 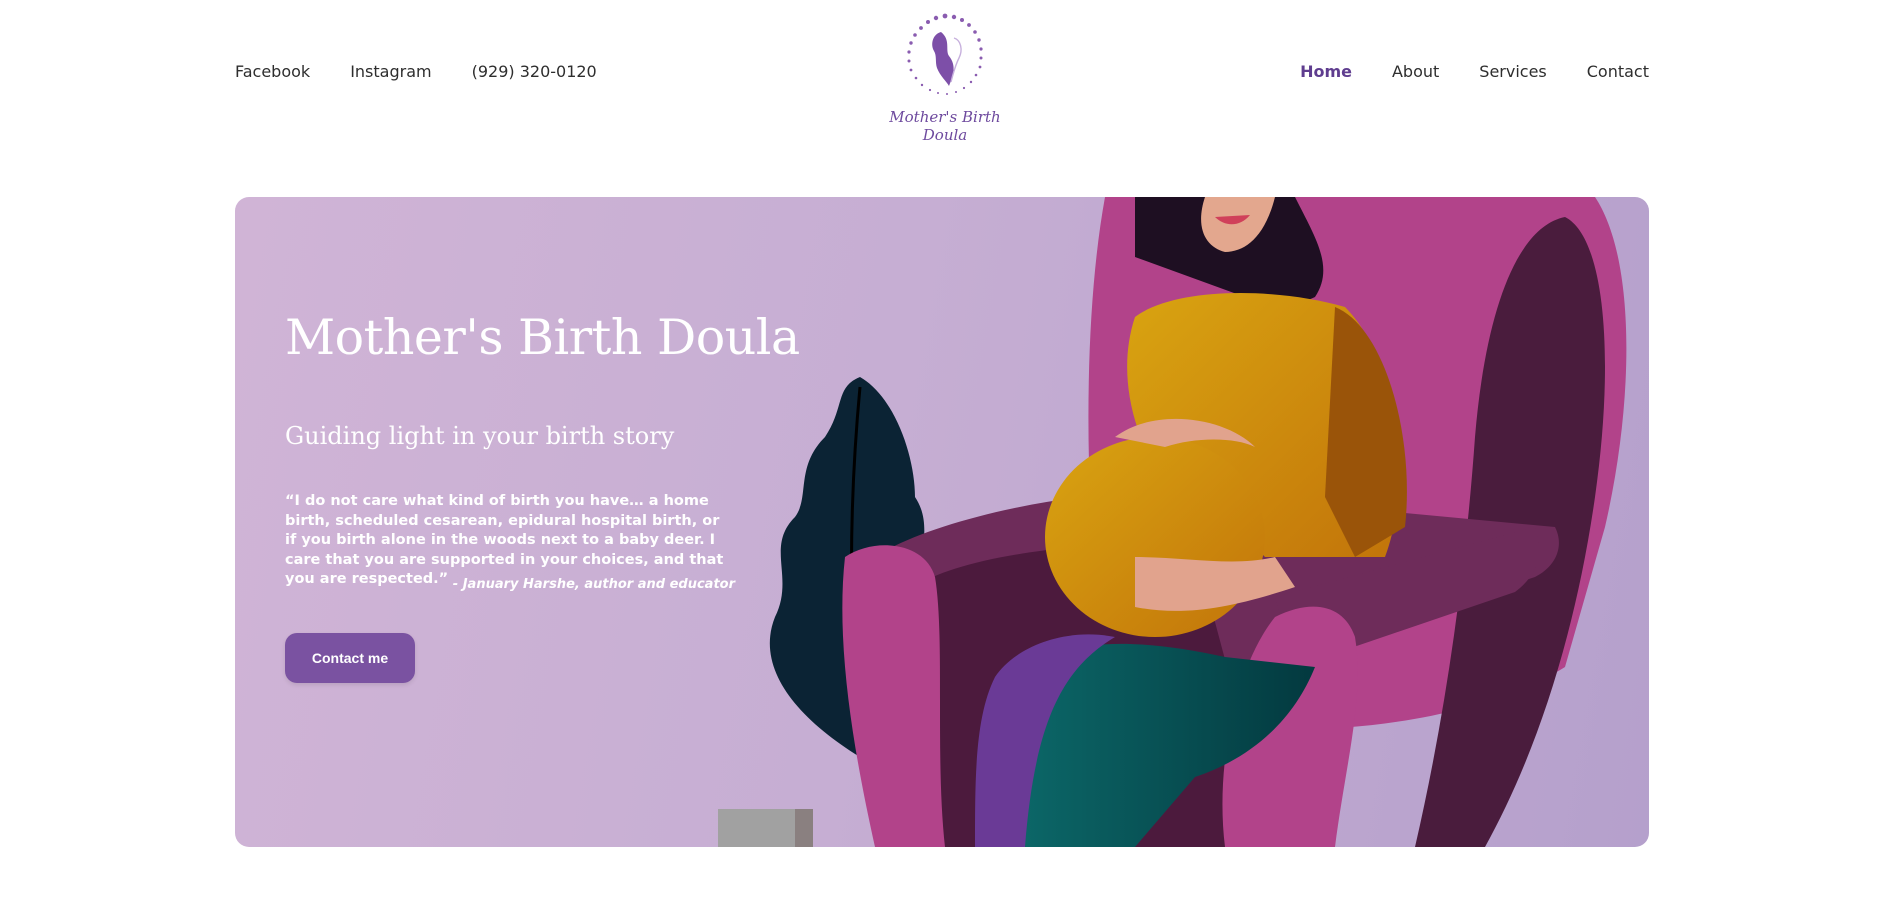 What do you see at coordinates (1326, 71) in the screenshot?
I see `nav-home: Home` at bounding box center [1326, 71].